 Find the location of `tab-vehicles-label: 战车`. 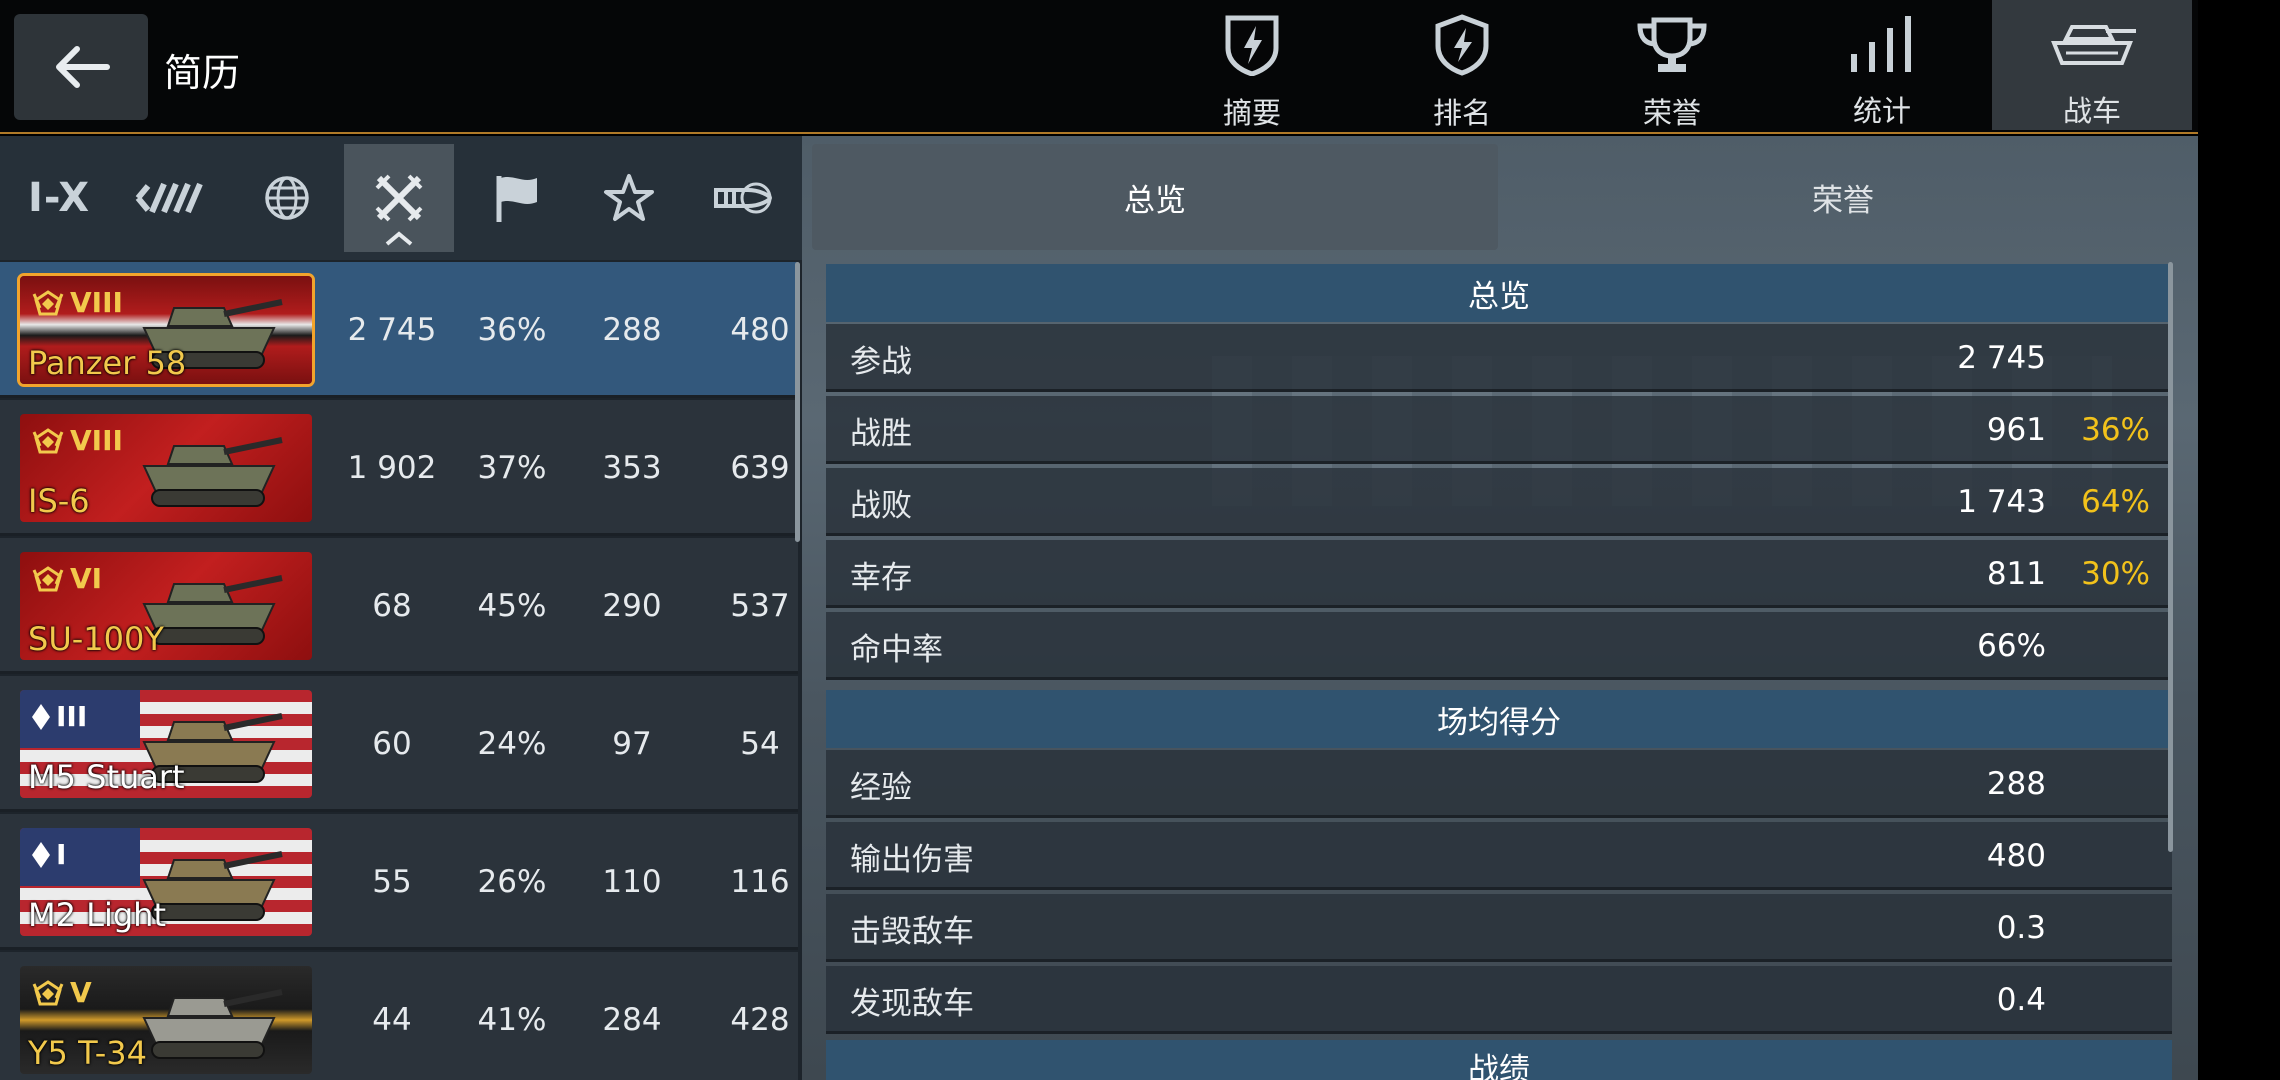

tab-vehicles-label: 战车 is located at coordinates (2091, 111).